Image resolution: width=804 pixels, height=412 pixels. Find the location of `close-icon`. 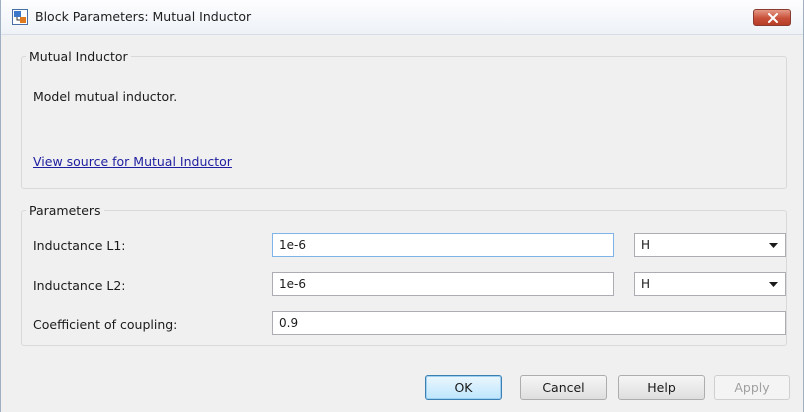

close-icon is located at coordinates (773, 18).